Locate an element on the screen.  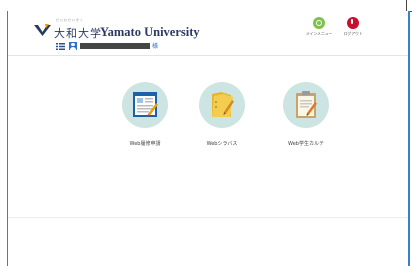
menu-item-label: Web学生カルテ is located at coordinates (306, 144).